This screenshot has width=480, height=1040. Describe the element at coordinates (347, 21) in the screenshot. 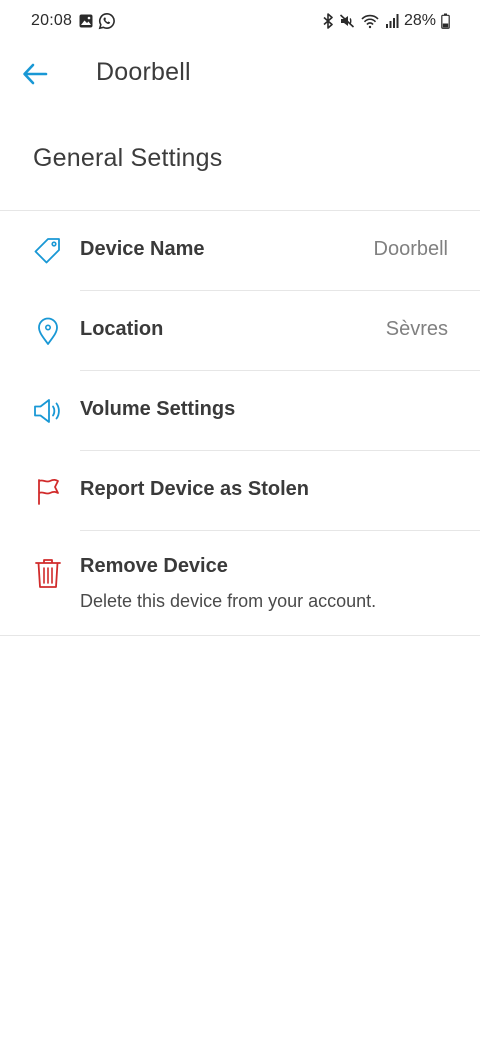

I see `mute-icon` at that location.